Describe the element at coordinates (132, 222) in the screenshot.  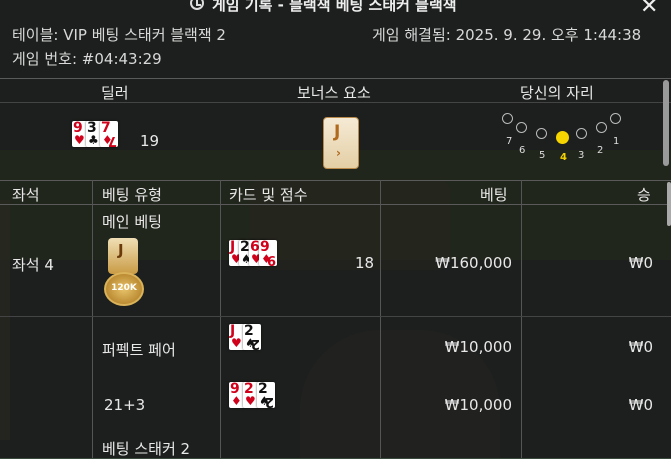
I see `bet-type-main: 메인 베팅` at that location.